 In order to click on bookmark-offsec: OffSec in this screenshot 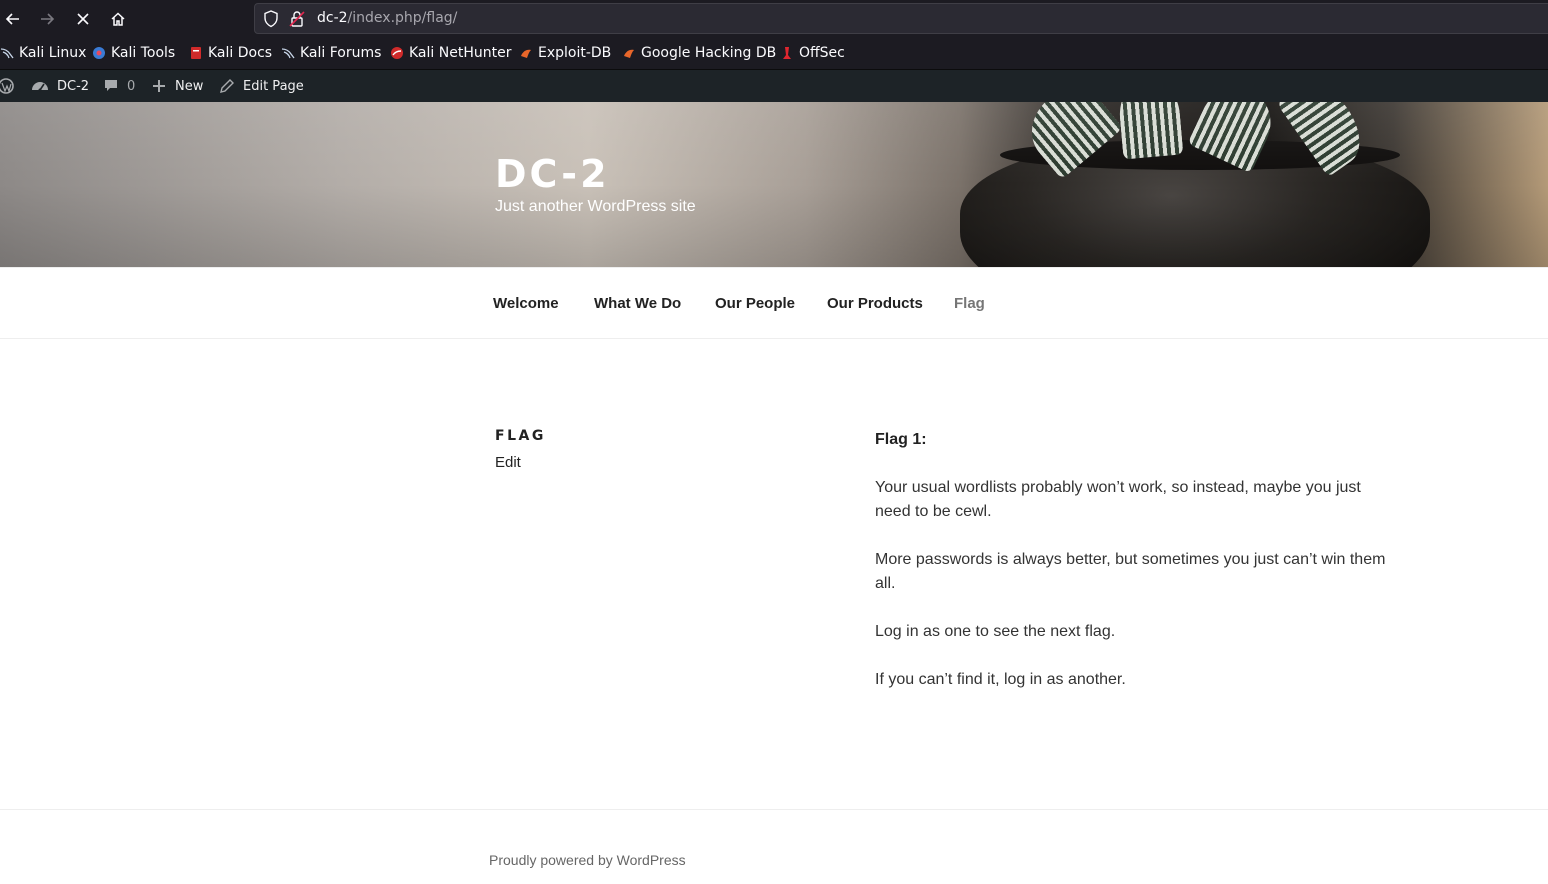, I will do `click(812, 53)`.